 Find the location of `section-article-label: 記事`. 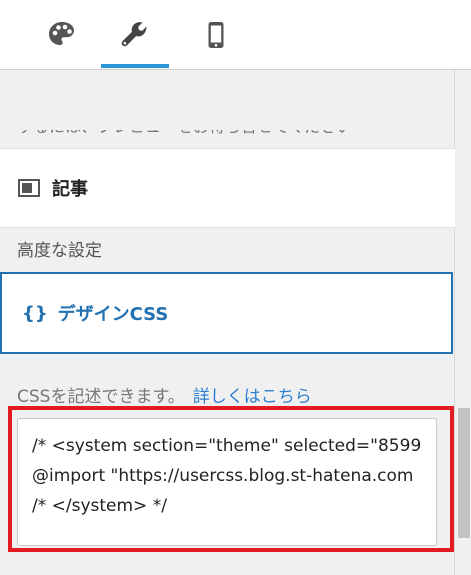

section-article-label: 記事 is located at coordinates (70, 189).